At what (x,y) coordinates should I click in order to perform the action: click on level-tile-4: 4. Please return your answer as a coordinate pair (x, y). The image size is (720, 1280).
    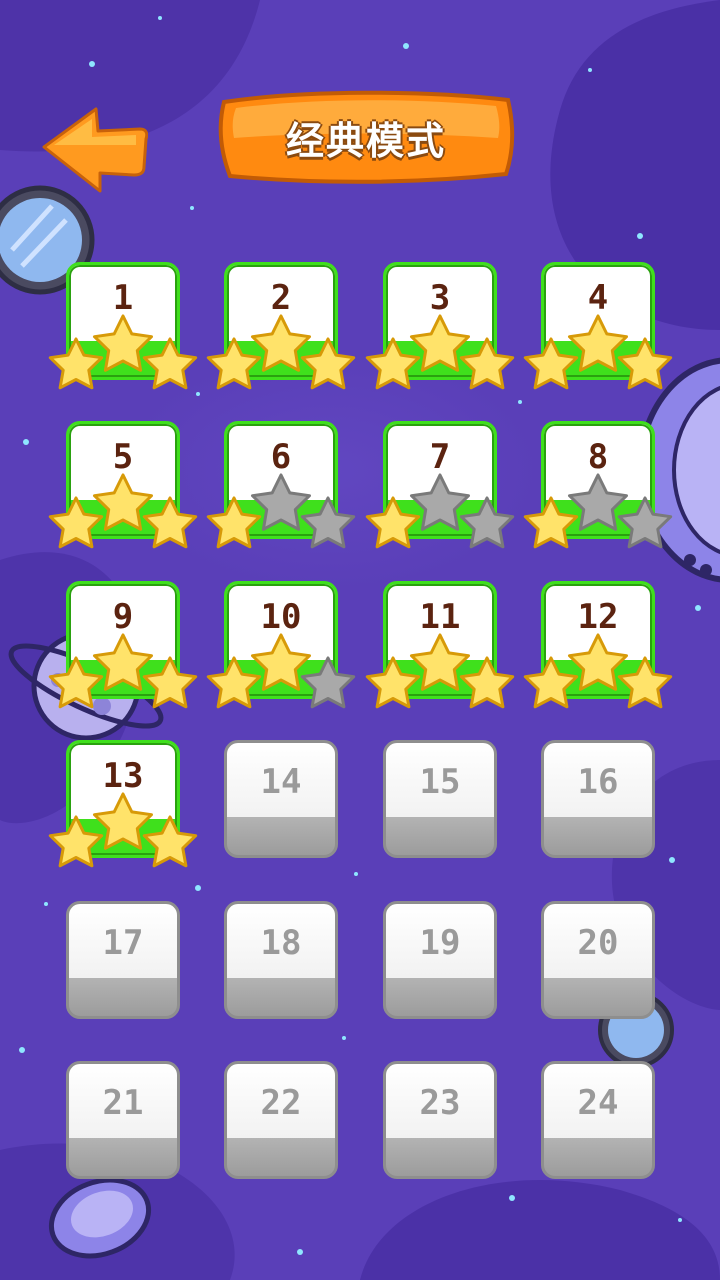
    Looking at the image, I should click on (598, 326).